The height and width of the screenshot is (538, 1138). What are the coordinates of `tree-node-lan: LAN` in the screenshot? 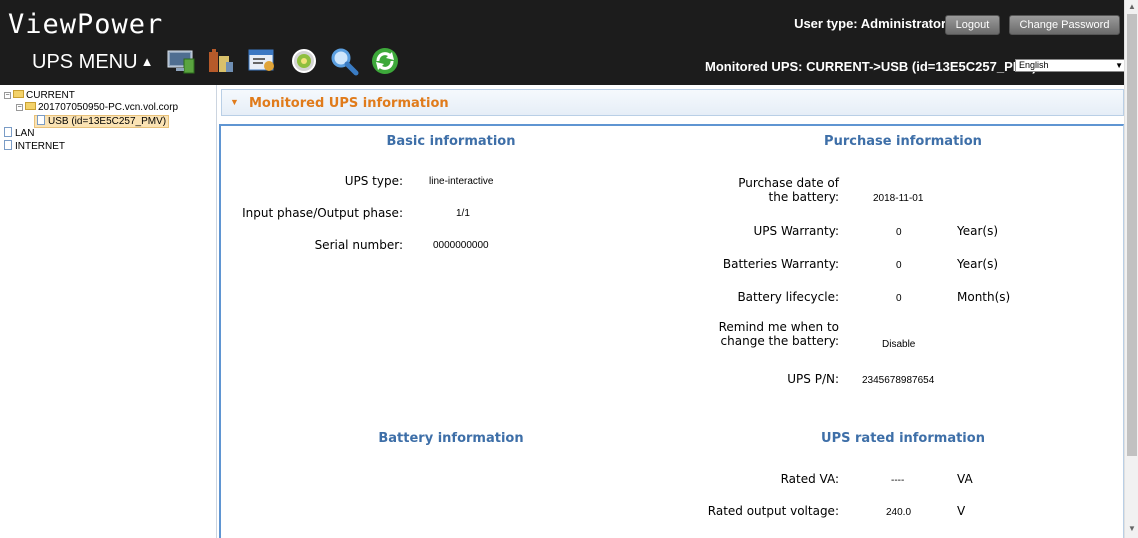 It's located at (19, 133).